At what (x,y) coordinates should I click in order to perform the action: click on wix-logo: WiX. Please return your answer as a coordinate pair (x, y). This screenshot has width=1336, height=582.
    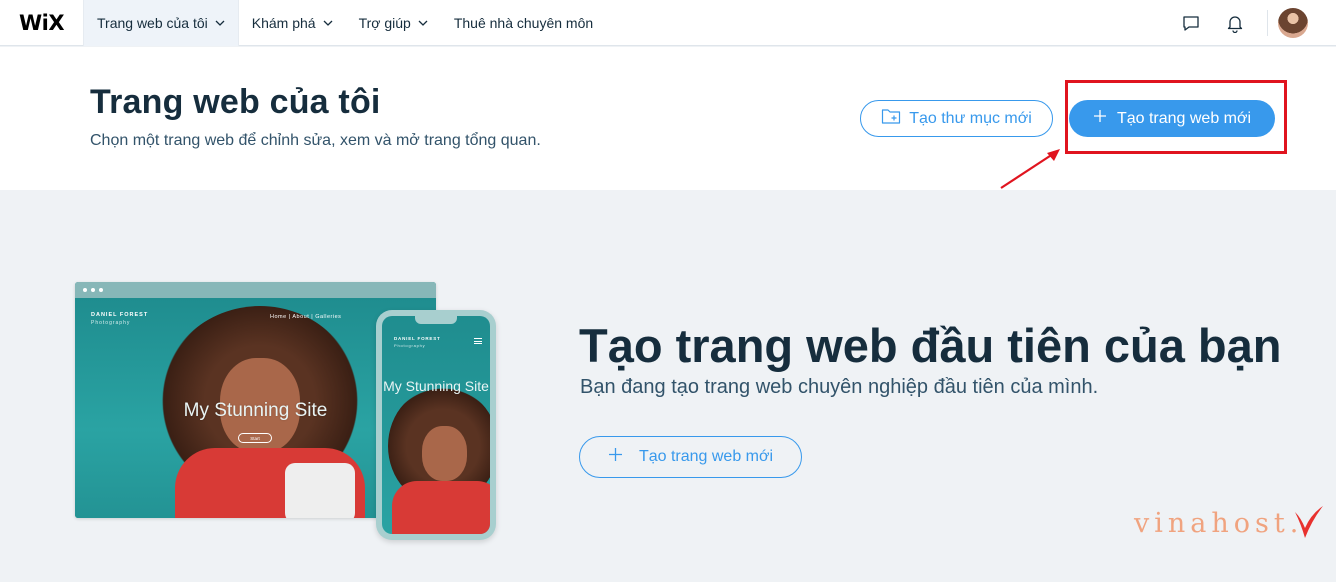
    Looking at the image, I should click on (41, 23).